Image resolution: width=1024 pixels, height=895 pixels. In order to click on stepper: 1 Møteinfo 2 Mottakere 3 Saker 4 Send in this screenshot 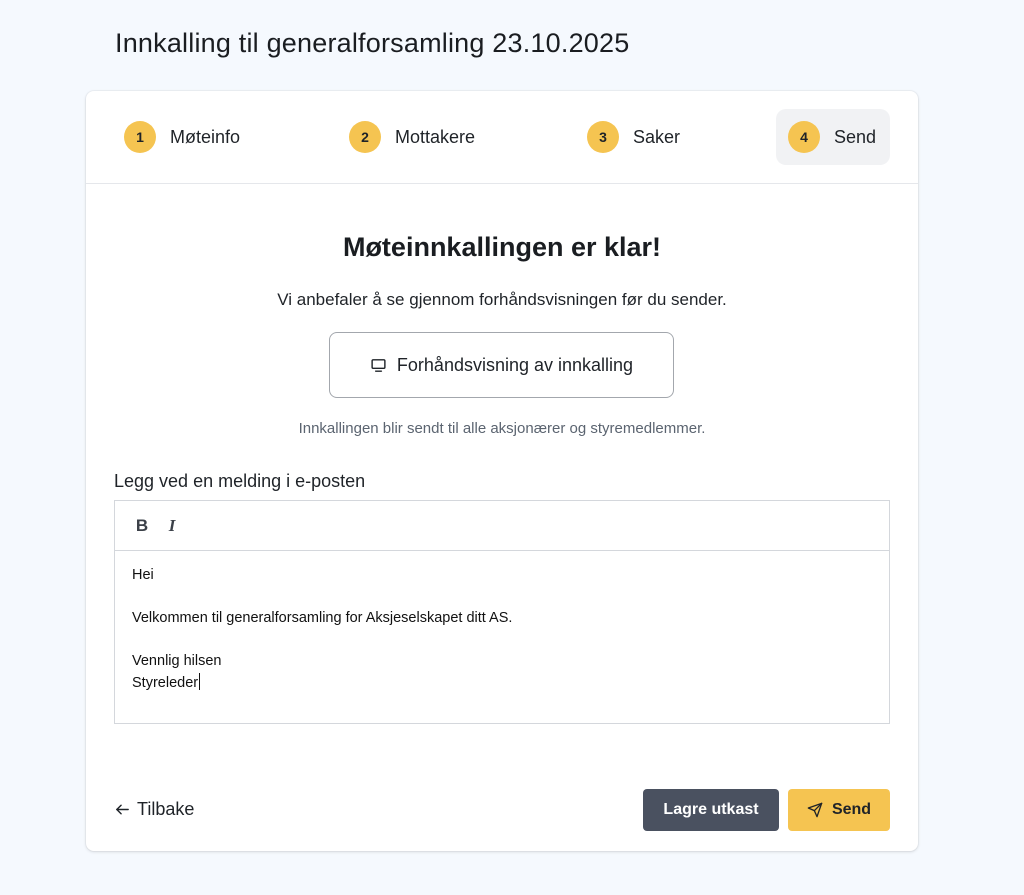, I will do `click(502, 137)`.